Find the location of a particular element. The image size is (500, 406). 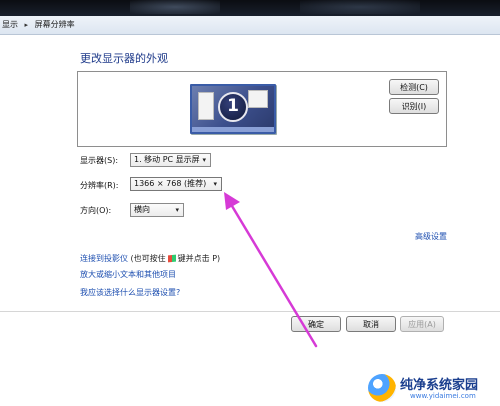

connect-projector-link: 连接到投影仪 is located at coordinates (104, 258).